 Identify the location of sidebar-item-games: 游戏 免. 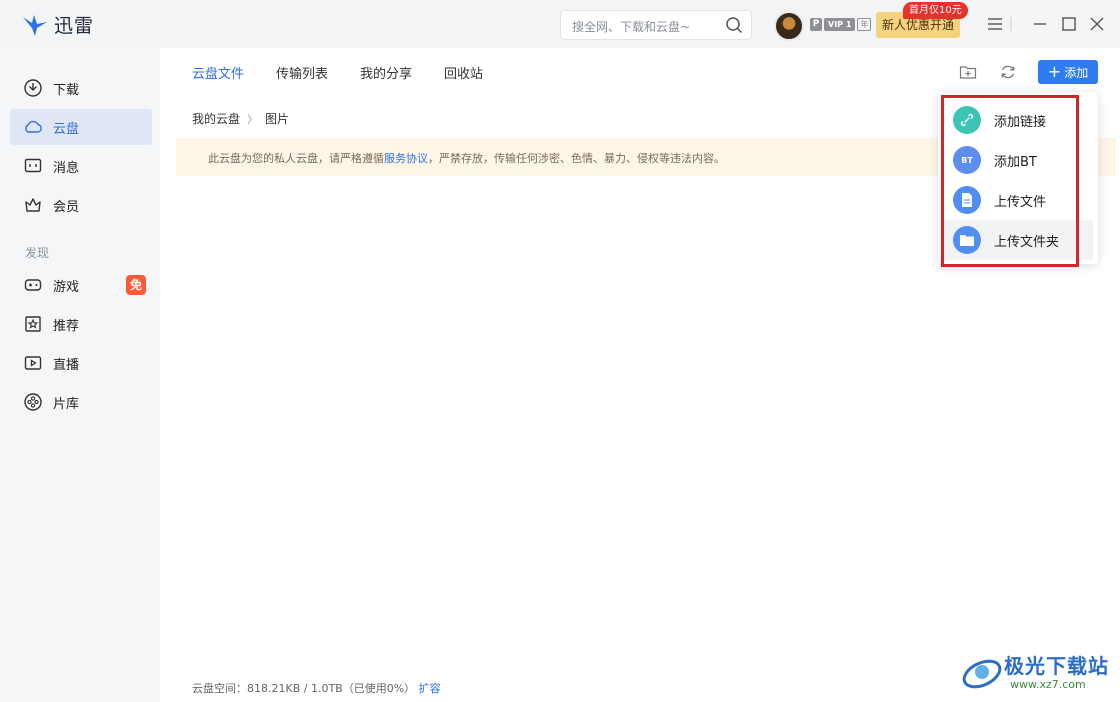
(81, 285).